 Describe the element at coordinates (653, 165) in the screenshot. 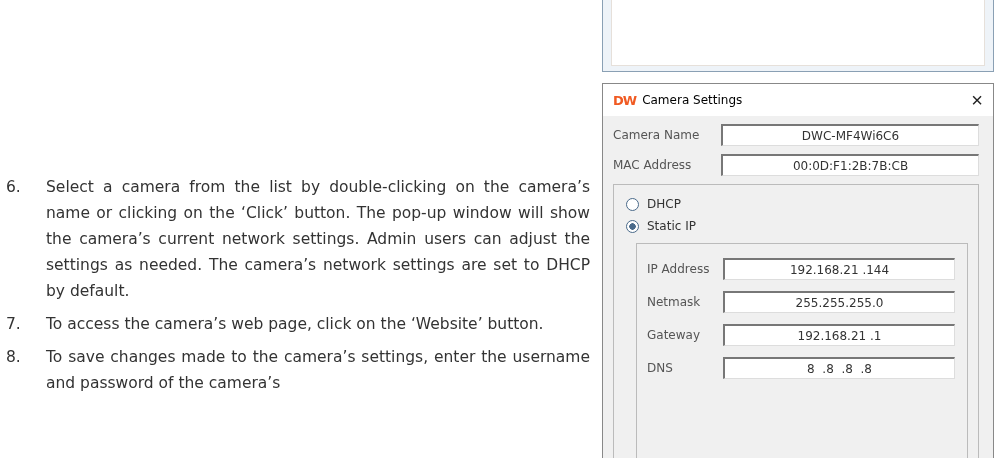

I see `field-label: MAC Address` at that location.